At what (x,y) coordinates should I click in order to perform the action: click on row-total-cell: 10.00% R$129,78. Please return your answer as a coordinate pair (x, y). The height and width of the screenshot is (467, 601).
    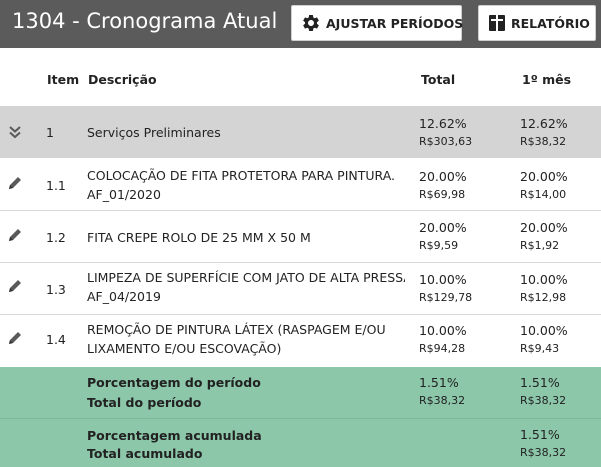
    Looking at the image, I should click on (445, 288).